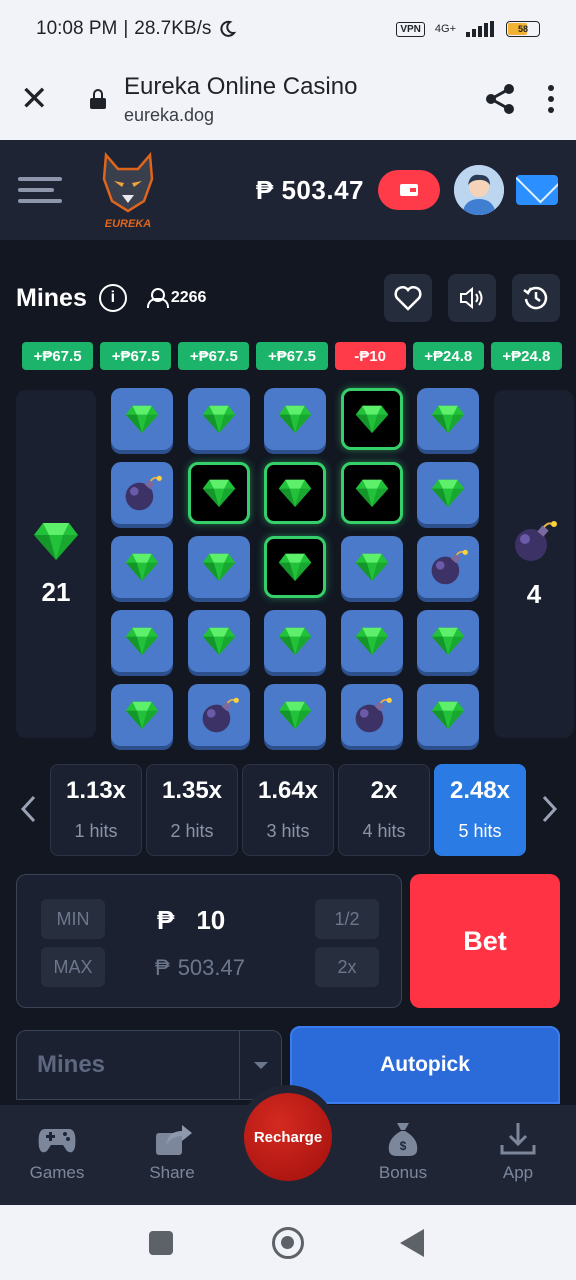 The height and width of the screenshot is (1280, 576). Describe the element at coordinates (412, 1243) in the screenshot. I see `back-icon` at that location.